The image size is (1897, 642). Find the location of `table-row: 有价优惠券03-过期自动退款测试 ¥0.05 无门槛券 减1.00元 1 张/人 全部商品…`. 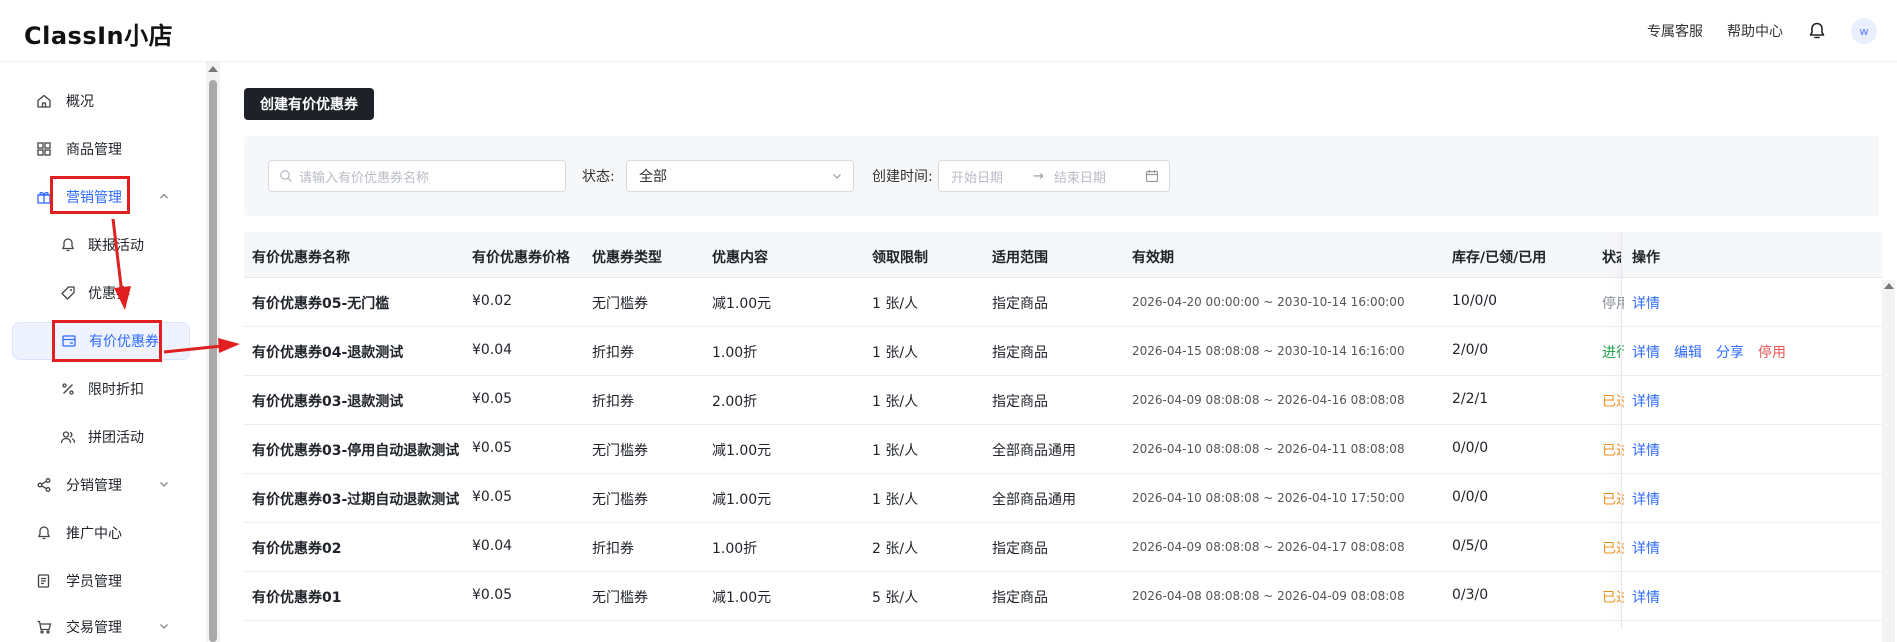

table-row: 有价优惠券03-过期自动退款测试 ¥0.05 无门槛券 减1.00元 1 张/人 全部商品… is located at coordinates (1063, 498).